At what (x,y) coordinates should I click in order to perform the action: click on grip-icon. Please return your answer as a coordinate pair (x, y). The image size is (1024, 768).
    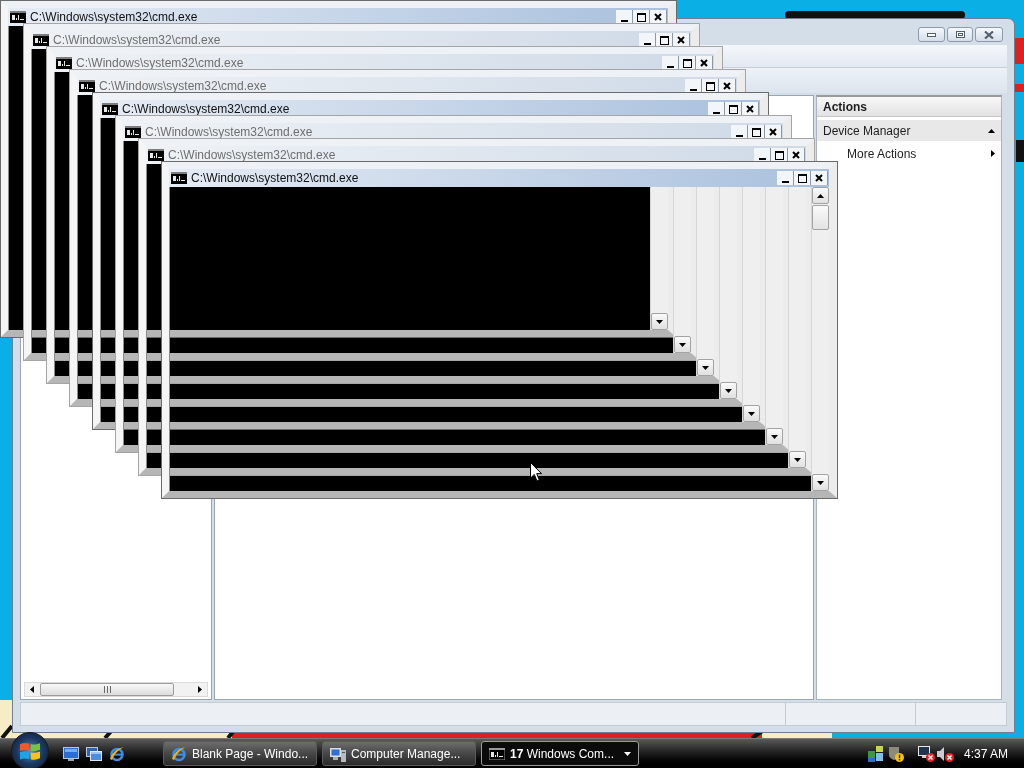
    Looking at the image, I should click on (107, 689).